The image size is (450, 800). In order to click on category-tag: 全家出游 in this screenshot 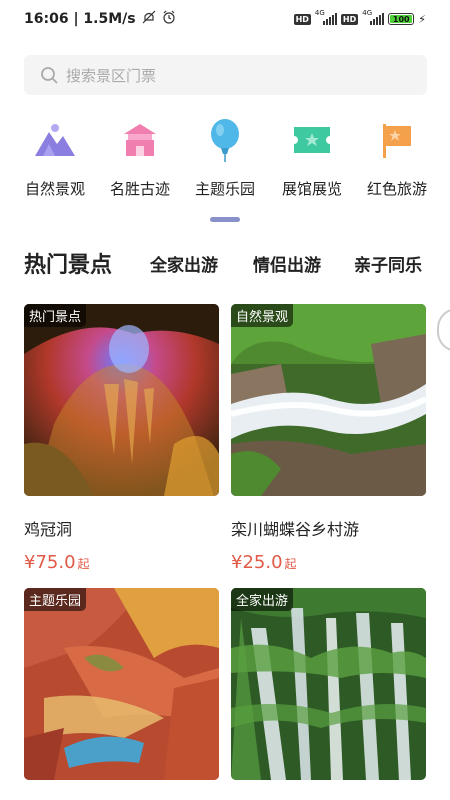, I will do `click(262, 599)`.